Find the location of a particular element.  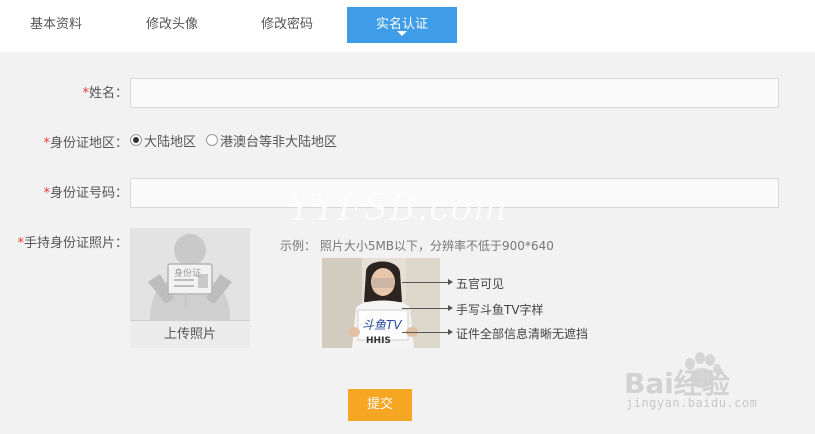

chevron-down-icon is located at coordinates (402, 33).